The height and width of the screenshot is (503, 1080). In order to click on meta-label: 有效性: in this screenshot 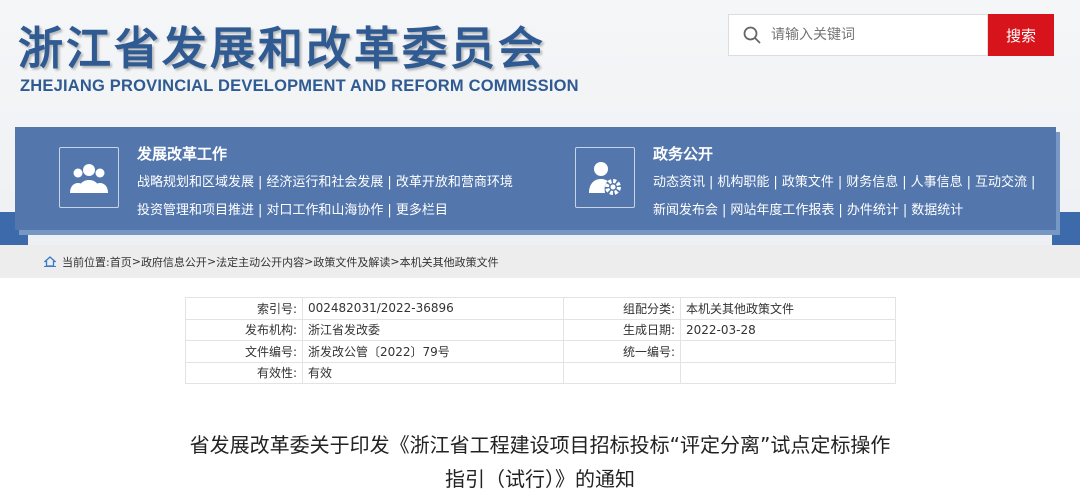, I will do `click(244, 372)`.